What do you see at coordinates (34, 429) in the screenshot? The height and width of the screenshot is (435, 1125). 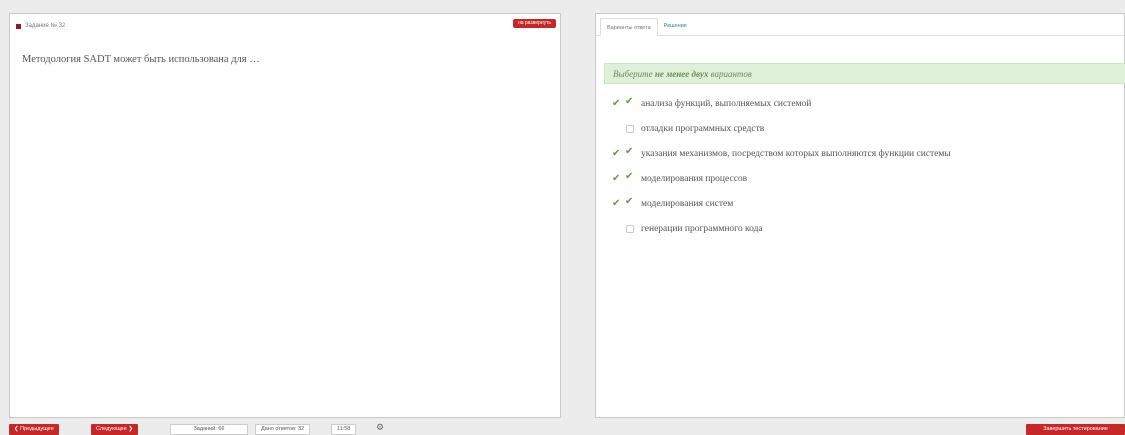 I see `previous-button: ❮ Предыдущее` at bounding box center [34, 429].